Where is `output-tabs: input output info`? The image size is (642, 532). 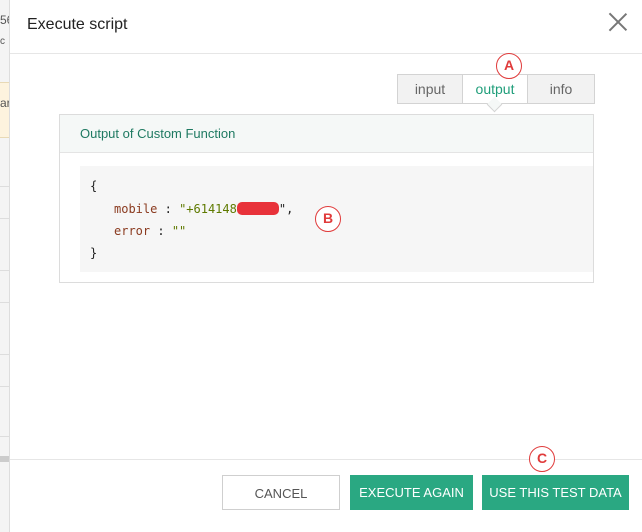
output-tabs: input output info is located at coordinates (496, 89).